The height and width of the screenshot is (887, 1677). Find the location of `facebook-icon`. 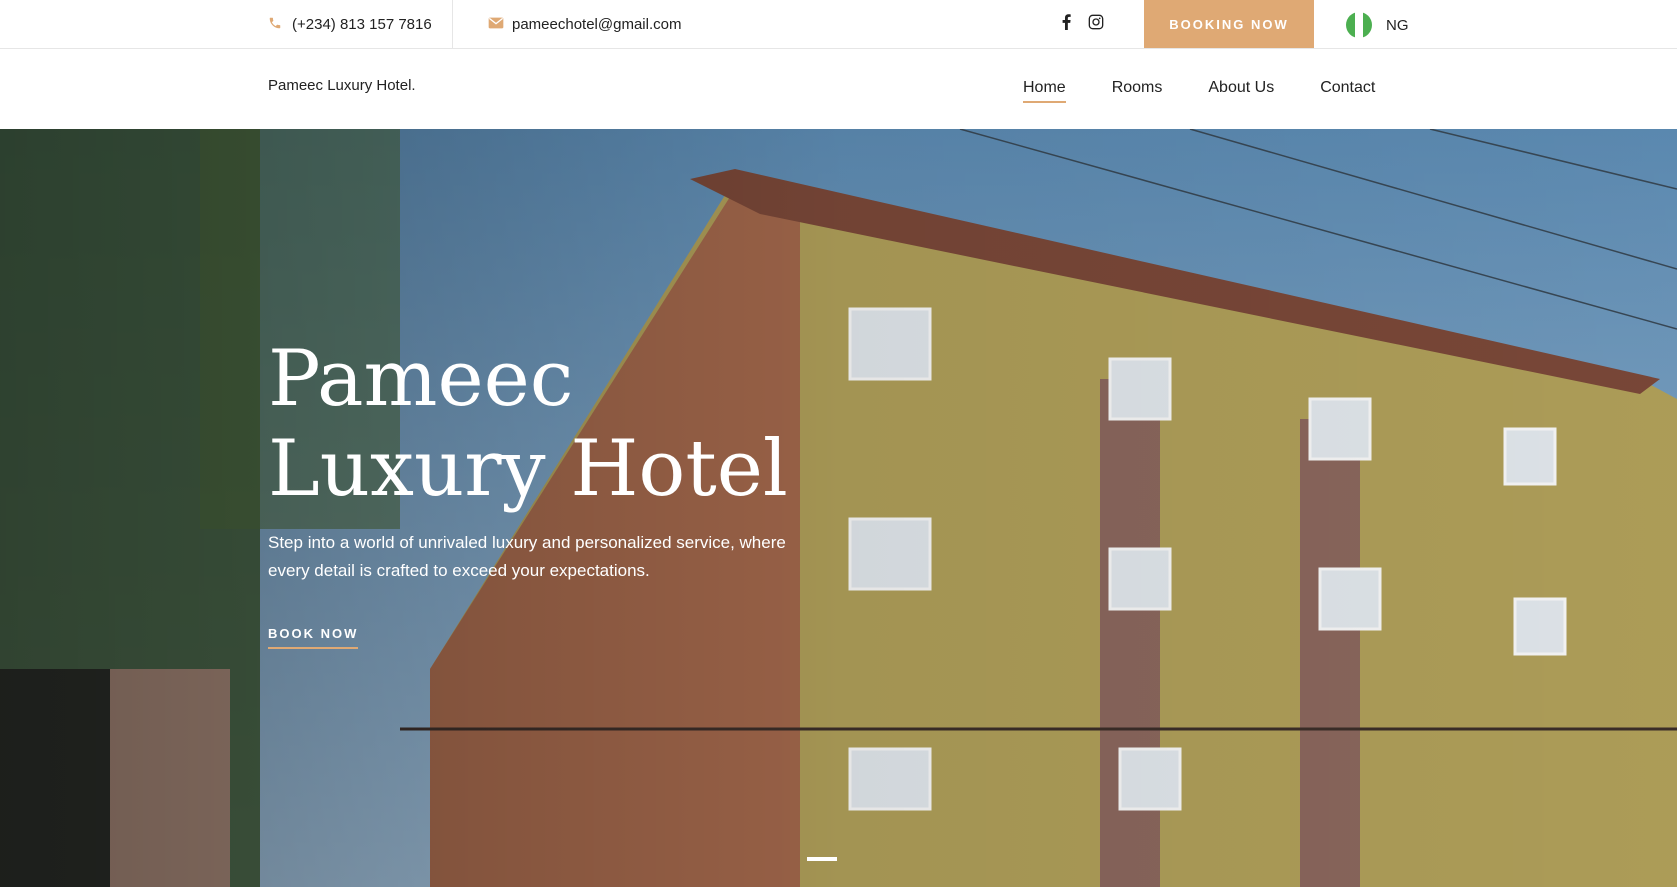

facebook-icon is located at coordinates (1066, 22).